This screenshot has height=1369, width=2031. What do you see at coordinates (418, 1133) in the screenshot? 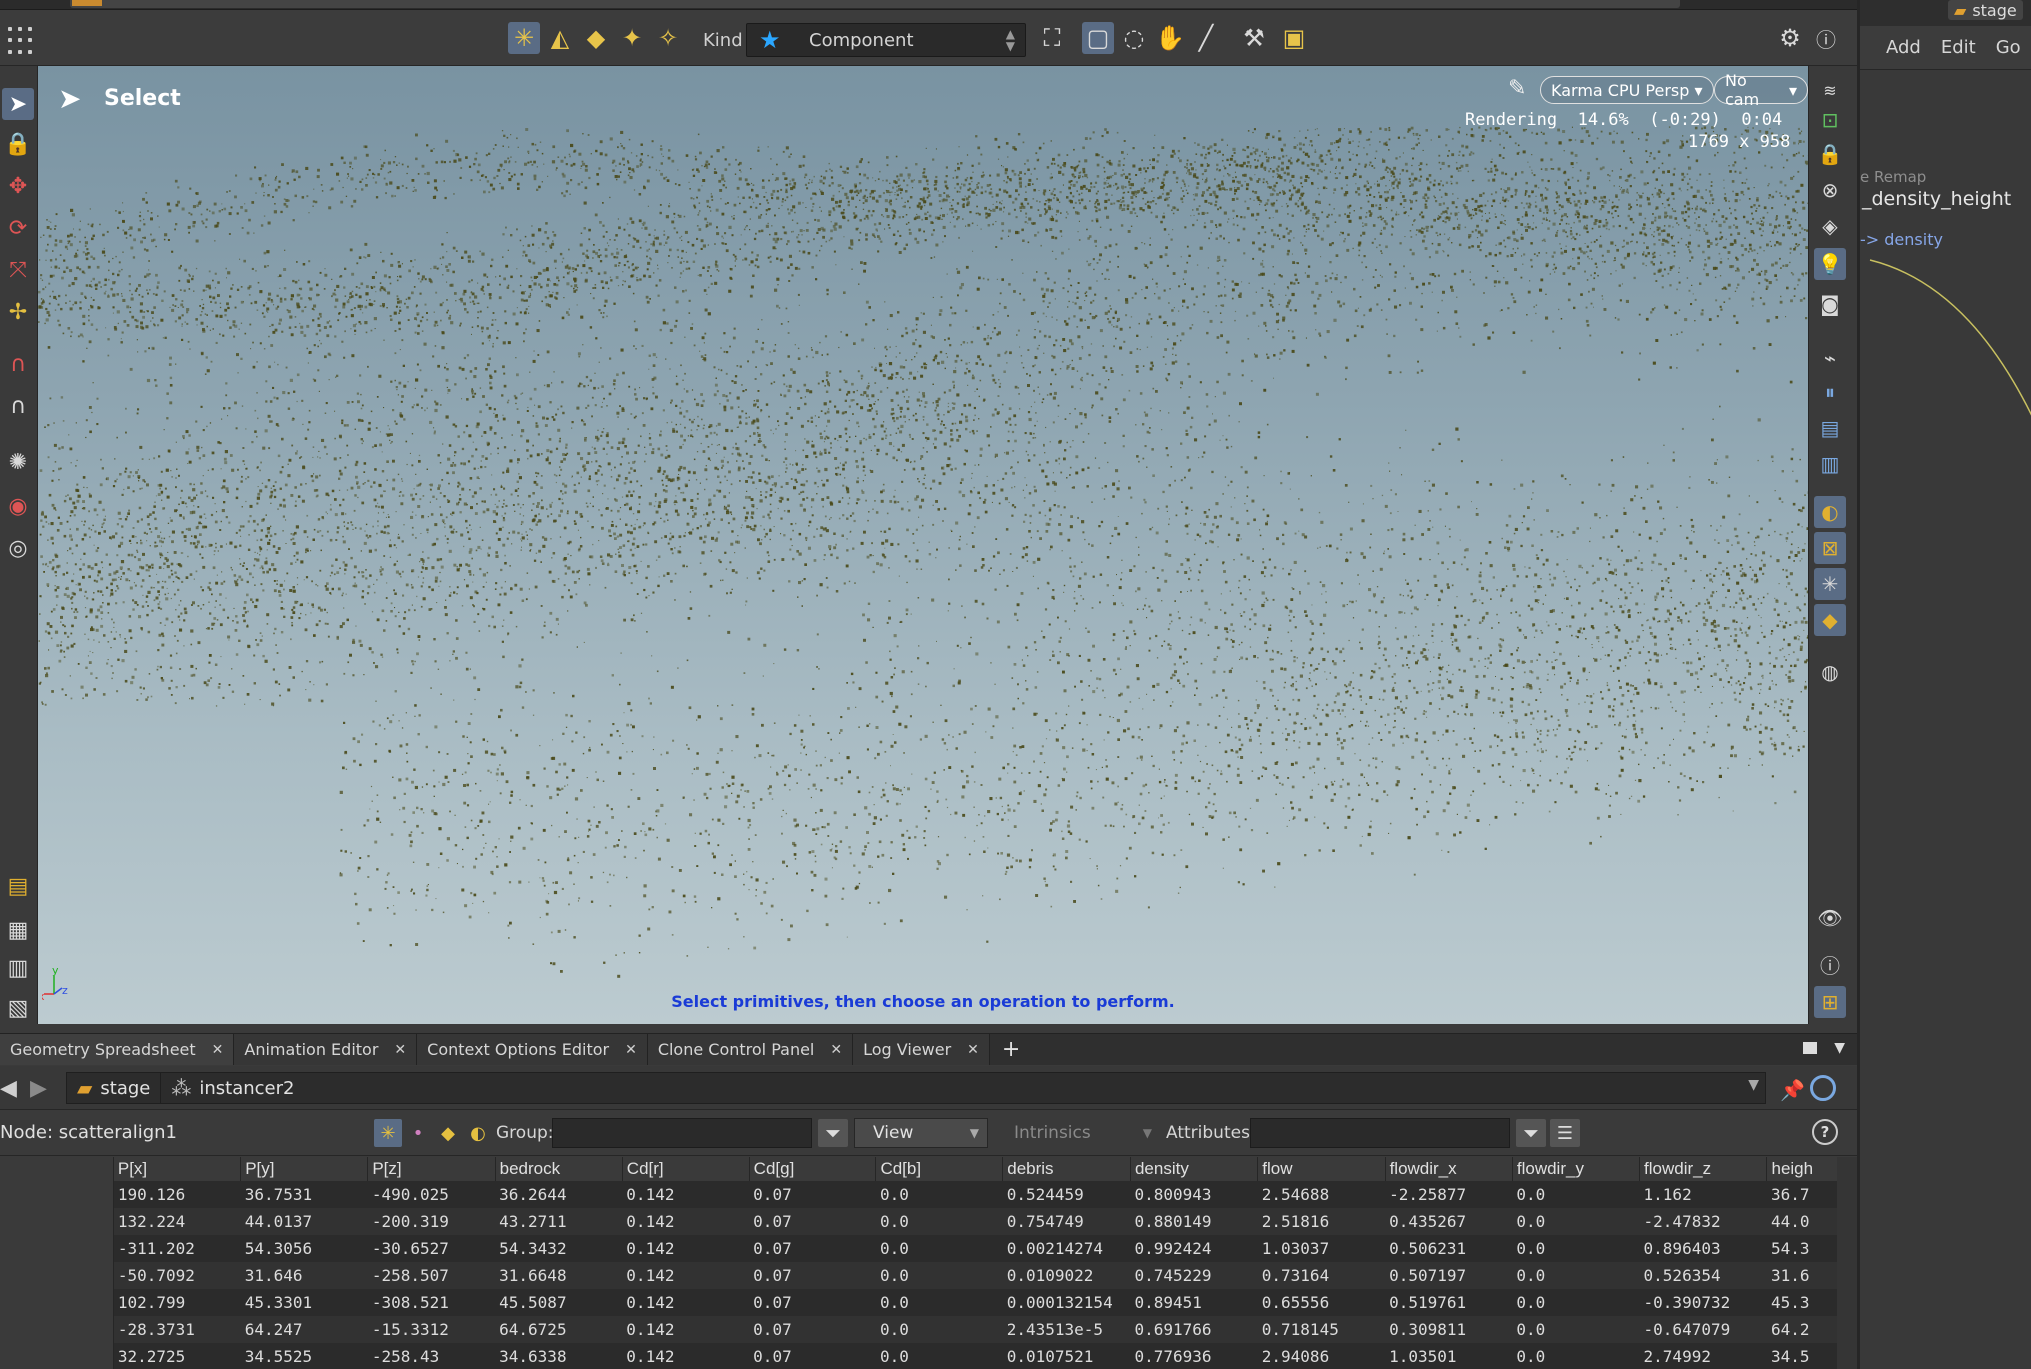
I see `vertices-mode-icon: •` at bounding box center [418, 1133].